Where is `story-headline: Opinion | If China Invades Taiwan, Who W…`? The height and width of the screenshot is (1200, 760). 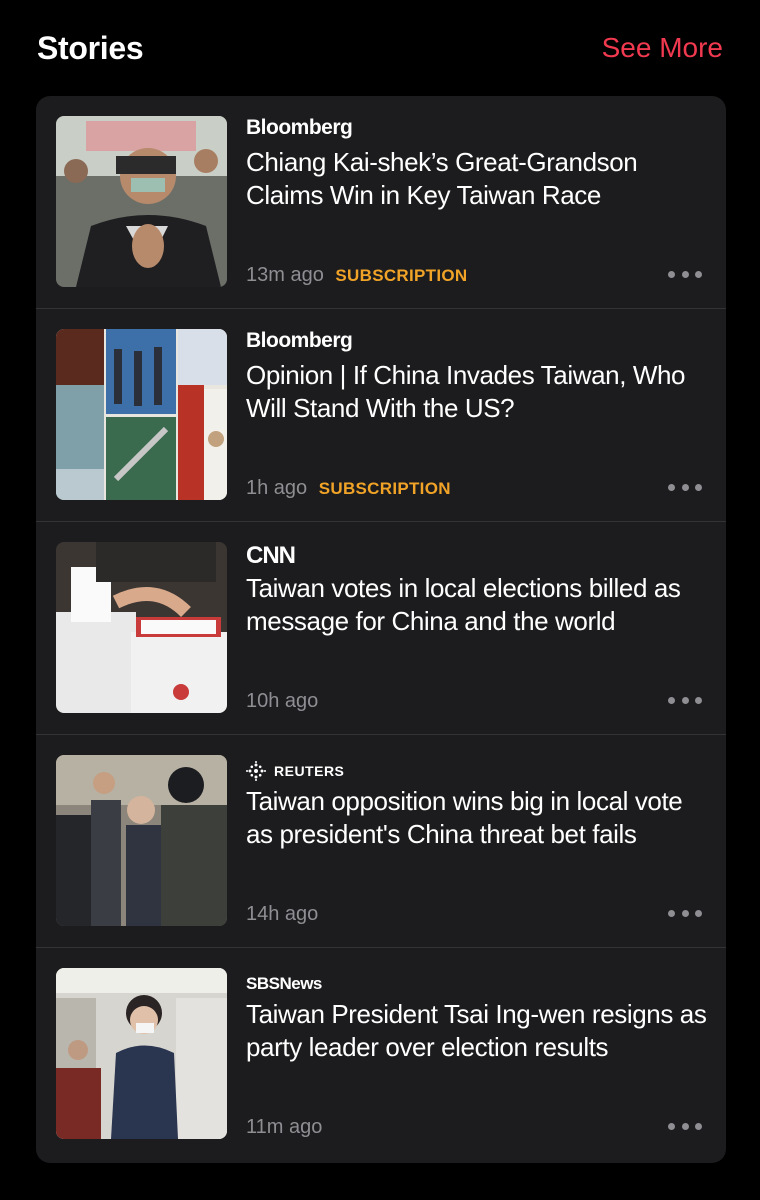 story-headline: Opinion | If China Invades Taiwan, Who W… is located at coordinates (478, 392).